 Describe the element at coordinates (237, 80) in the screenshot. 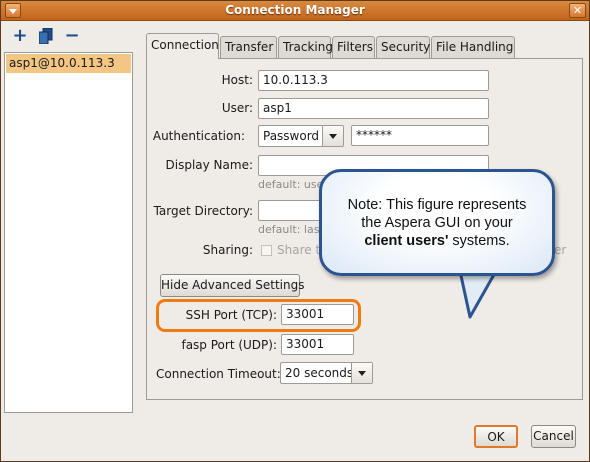

I see `host-label: Host:` at that location.